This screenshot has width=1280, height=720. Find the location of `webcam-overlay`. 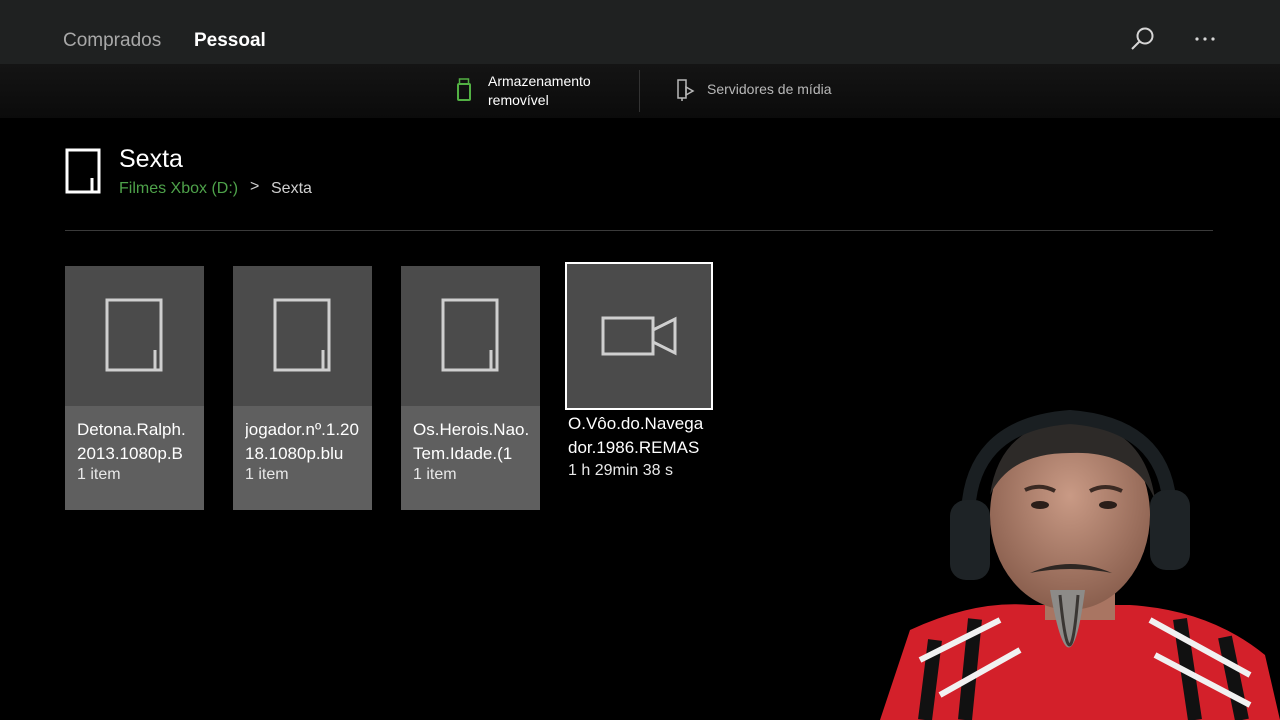

webcam-overlay is located at coordinates (1080, 564).